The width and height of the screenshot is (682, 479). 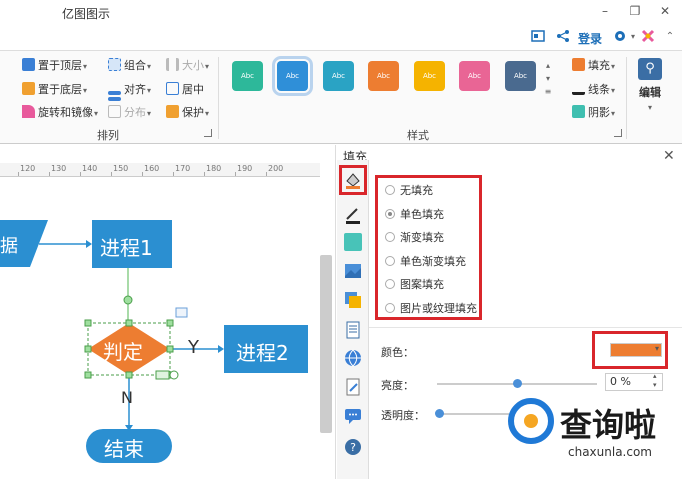 What do you see at coordinates (431, 309) in the screenshot?
I see `fill-option: 图片或纹理填充` at bounding box center [431, 309].